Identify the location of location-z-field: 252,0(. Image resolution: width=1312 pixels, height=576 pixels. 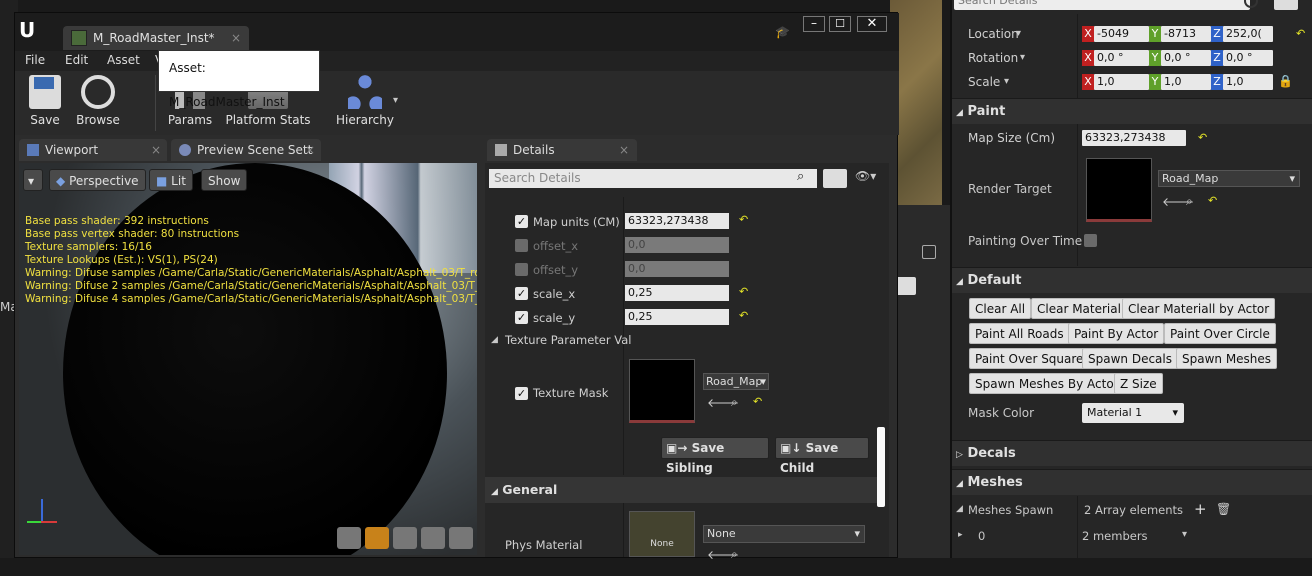
(1248, 34).